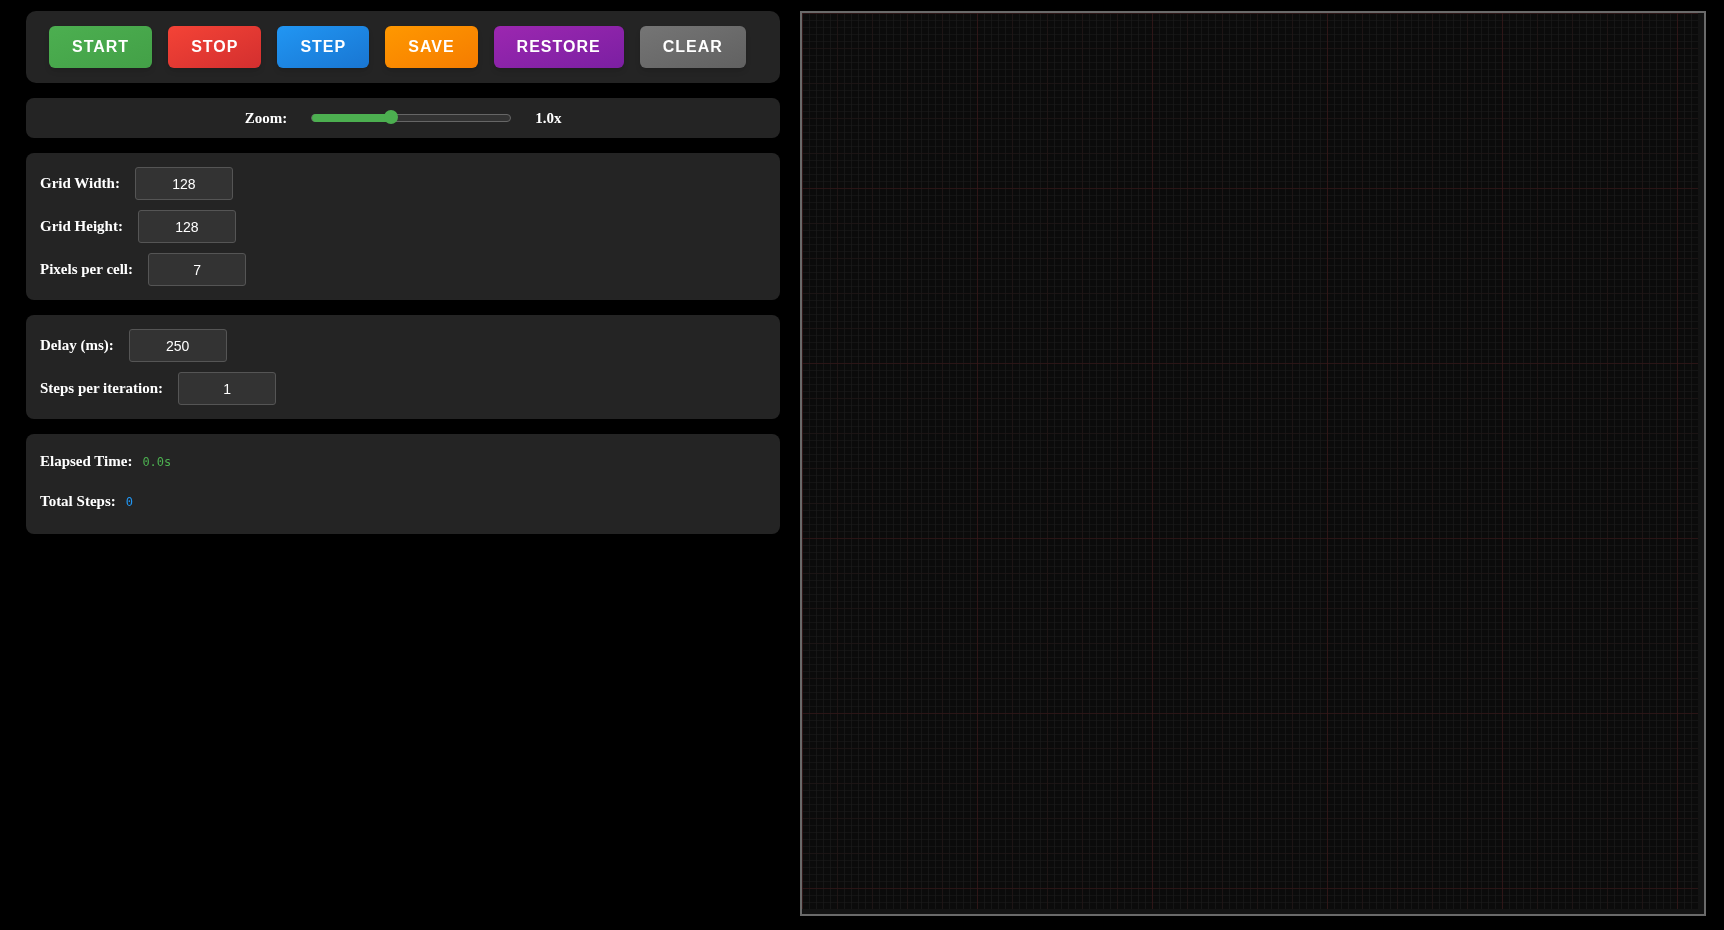 Image resolution: width=1724 pixels, height=930 pixels. What do you see at coordinates (86, 461) in the screenshot?
I see `stat-label: Elapsed Time:` at bounding box center [86, 461].